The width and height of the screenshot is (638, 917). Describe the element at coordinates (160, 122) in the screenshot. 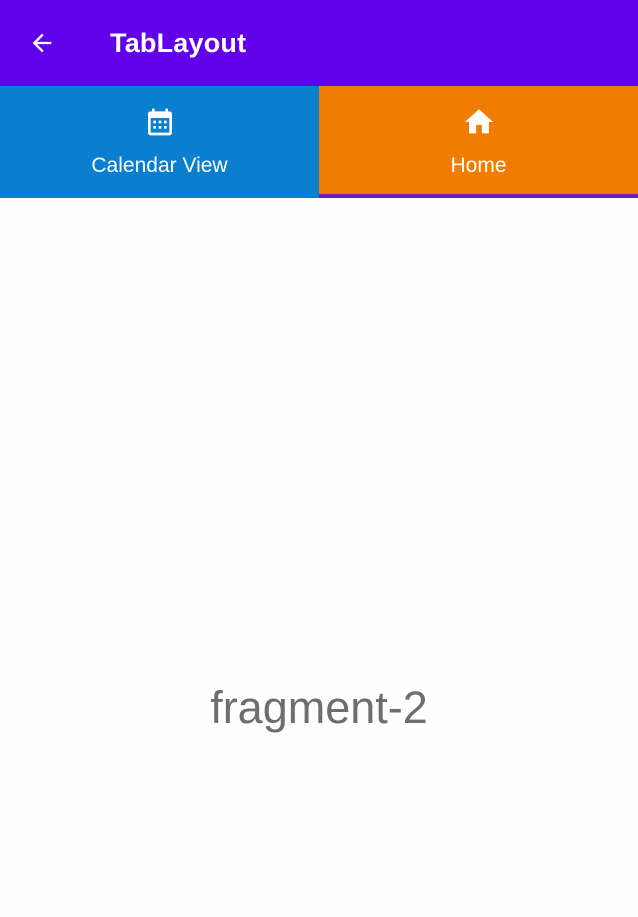

I see `calendar-icon` at that location.